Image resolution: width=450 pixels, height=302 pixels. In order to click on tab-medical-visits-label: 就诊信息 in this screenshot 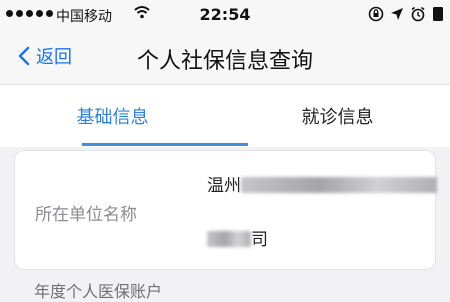, I will do `click(337, 117)`.